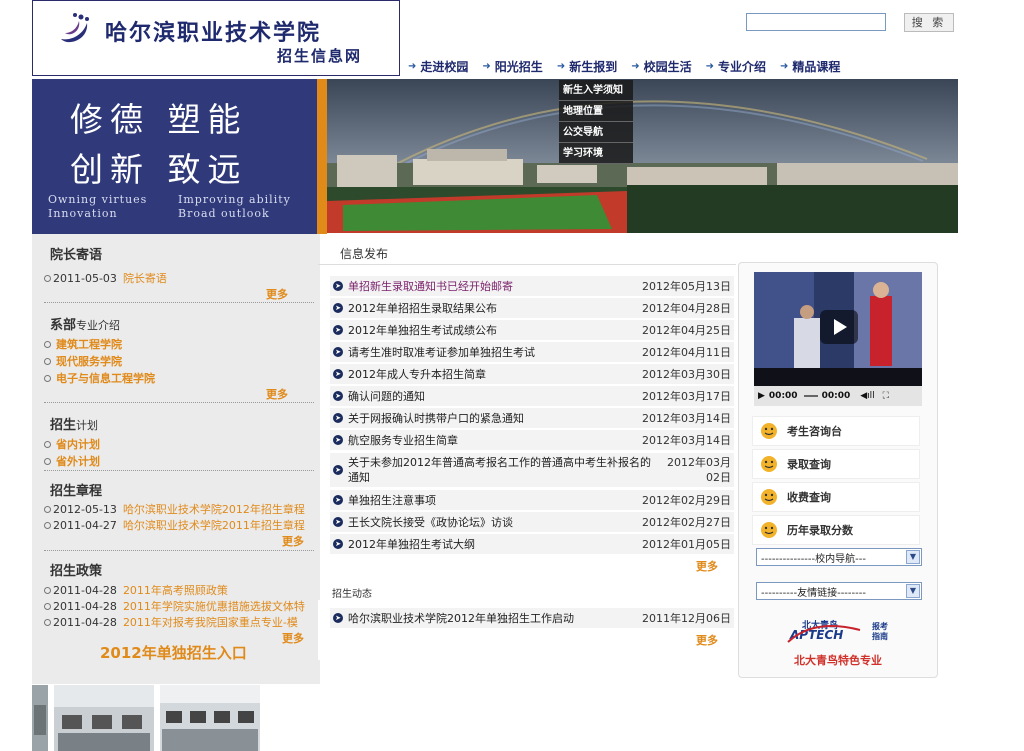  Describe the element at coordinates (173, 652) in the screenshot. I see `independent-enrollment-link: 2012年单独招生入口` at that location.